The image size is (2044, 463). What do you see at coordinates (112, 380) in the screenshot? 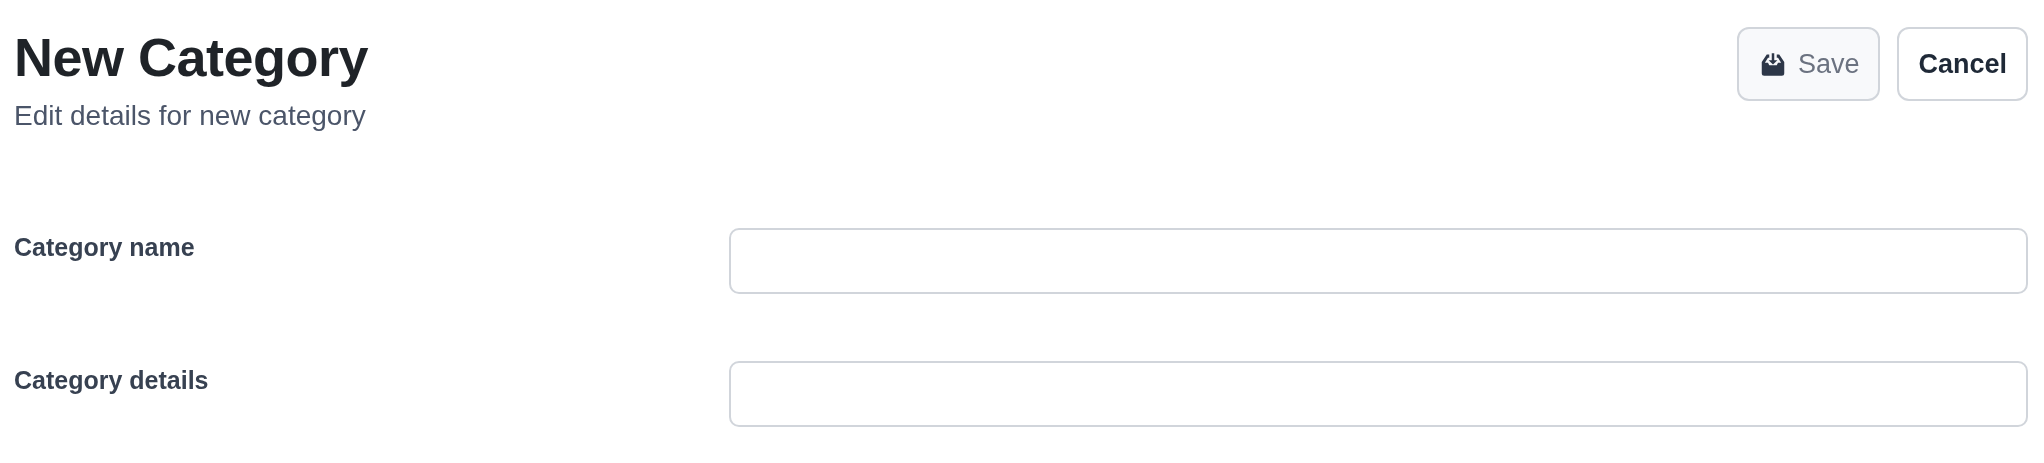
I see `field-label: Category details` at bounding box center [112, 380].